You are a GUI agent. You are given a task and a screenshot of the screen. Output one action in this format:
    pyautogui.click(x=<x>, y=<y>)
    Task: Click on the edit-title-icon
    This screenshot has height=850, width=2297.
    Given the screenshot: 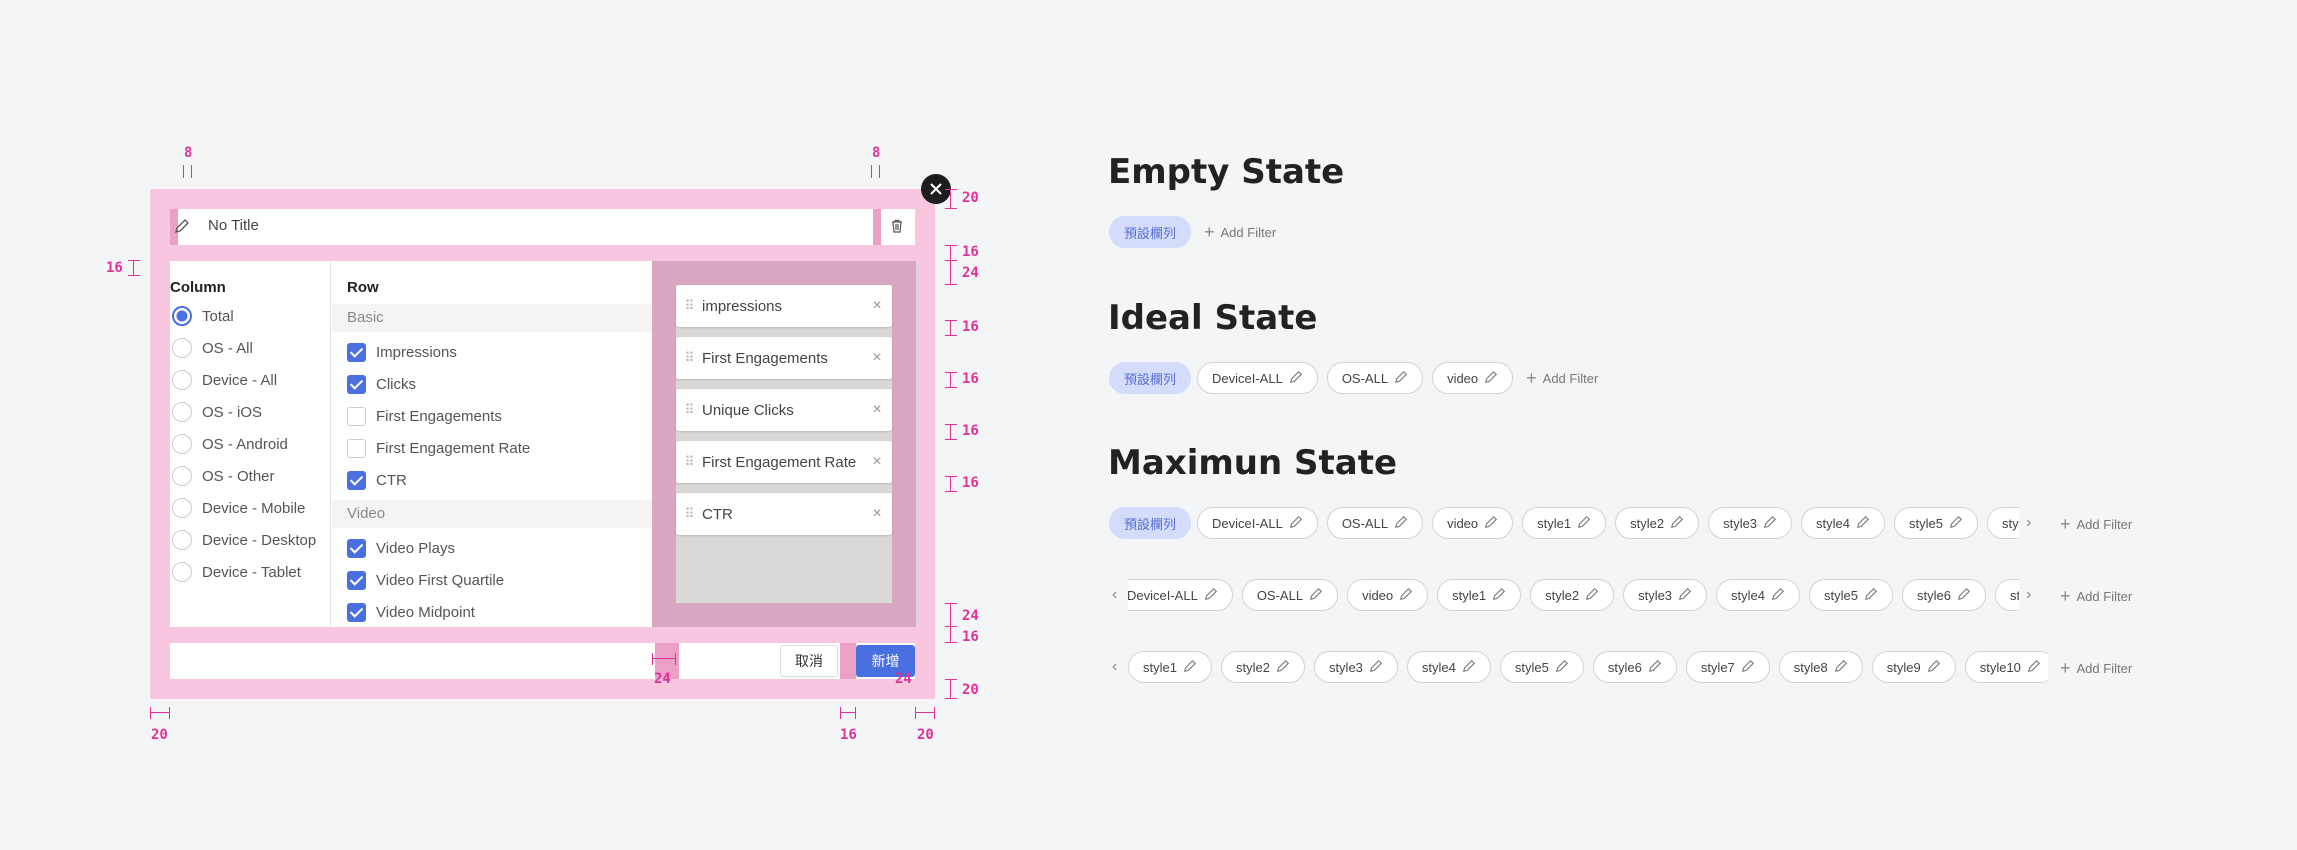 What is the action you would take?
    pyautogui.click(x=182, y=226)
    